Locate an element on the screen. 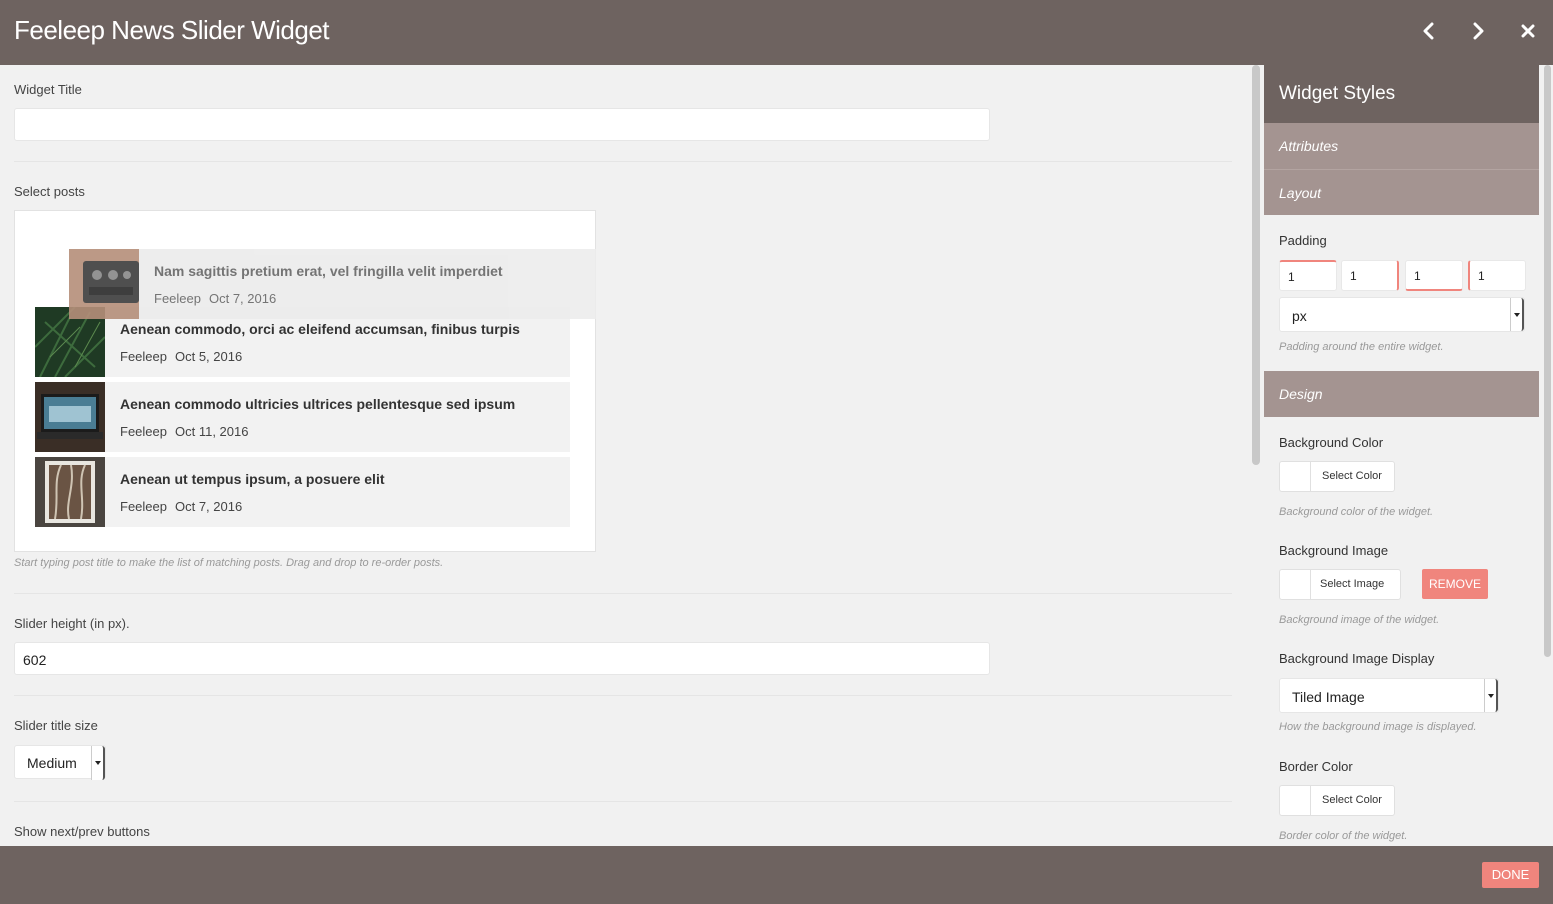 The width and height of the screenshot is (1553, 904). widget-title-label: Widget Title is located at coordinates (48, 89).